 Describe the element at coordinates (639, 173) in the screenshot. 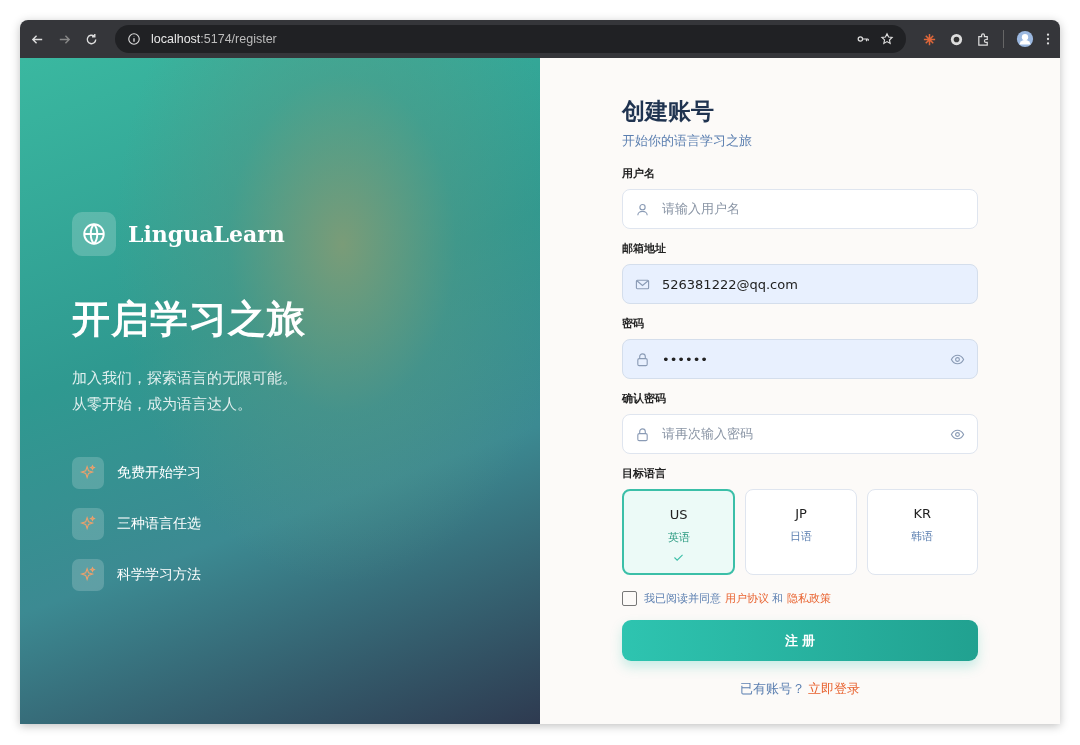

I see `field-label: 用户名` at that location.